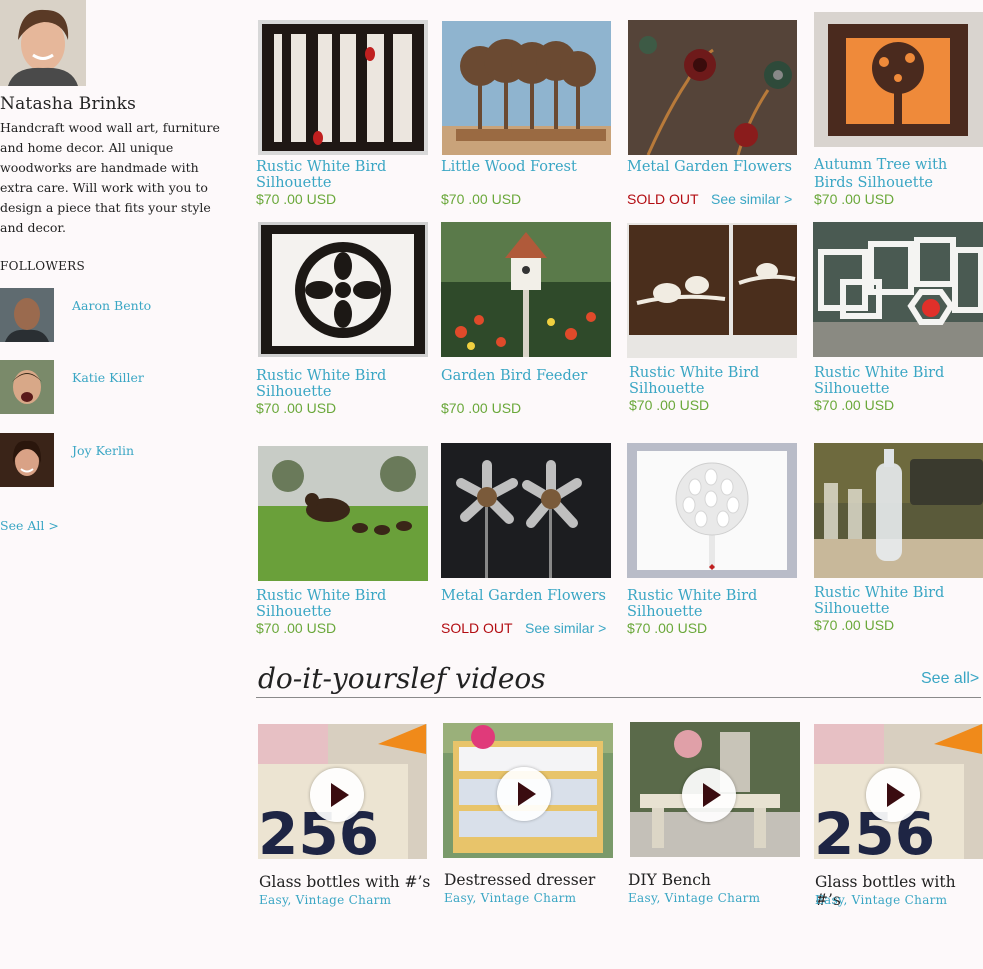  Describe the element at coordinates (29, 525) in the screenshot. I see `see-all-followers-link: See All >` at that location.